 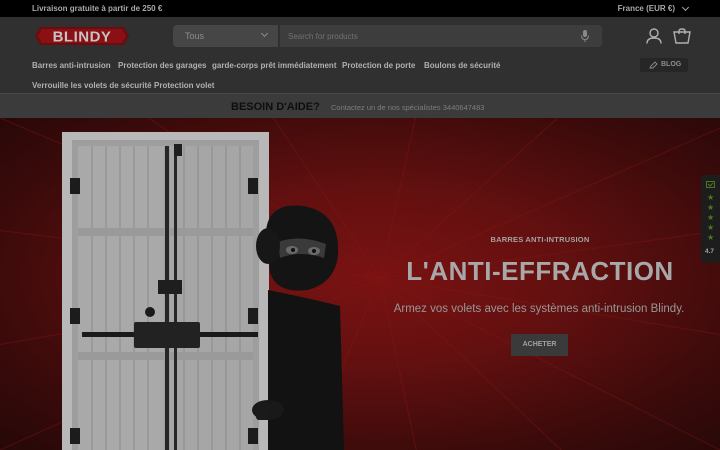 What do you see at coordinates (462, 65) in the screenshot?
I see `nav-item-boulons-securite: Boulons de sécurité` at bounding box center [462, 65].